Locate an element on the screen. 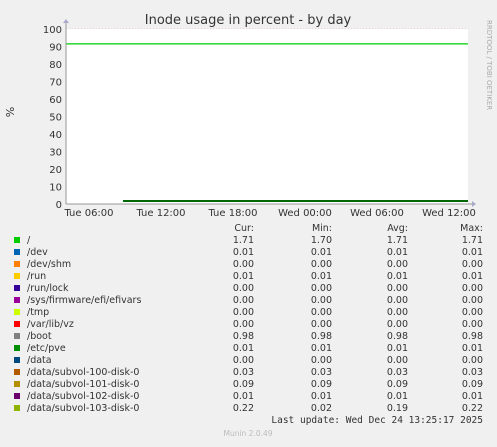  y-tick-label: 80 is located at coordinates (55, 65).